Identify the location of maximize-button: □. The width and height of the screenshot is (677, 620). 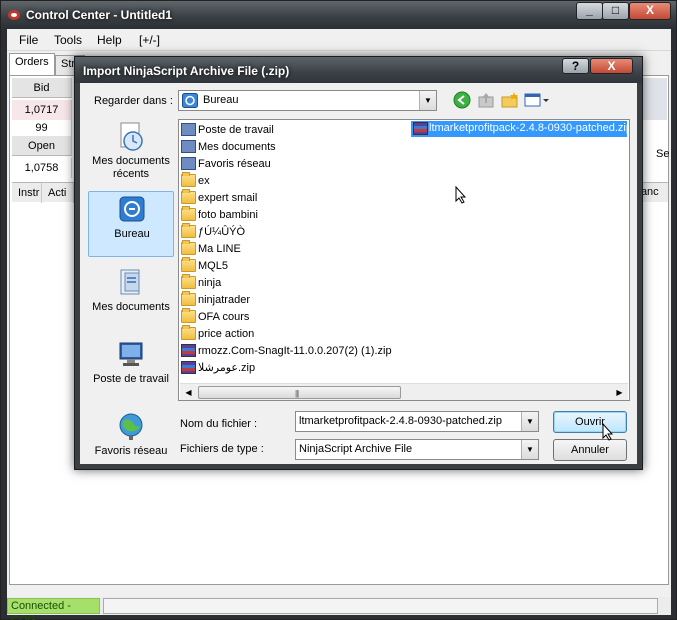
(615, 11).